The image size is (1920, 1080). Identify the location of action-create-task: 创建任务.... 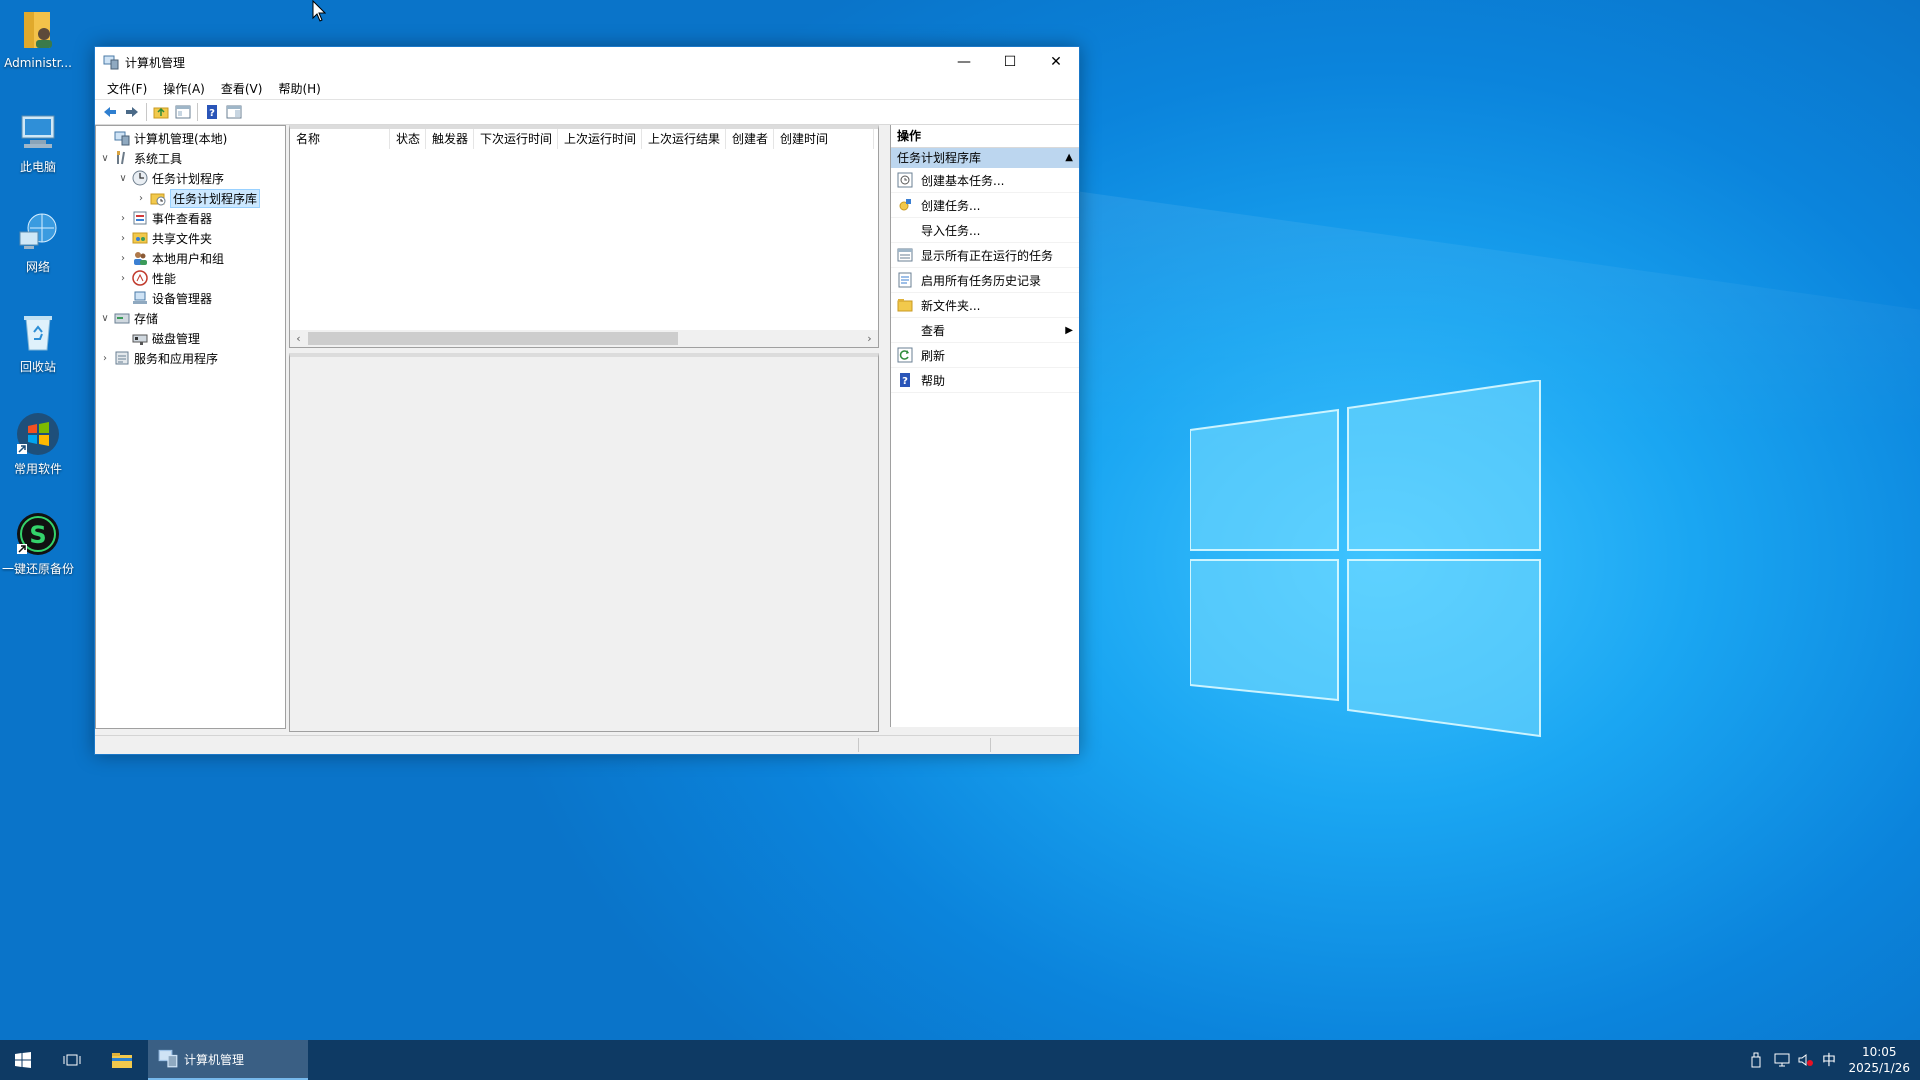
(985, 205).